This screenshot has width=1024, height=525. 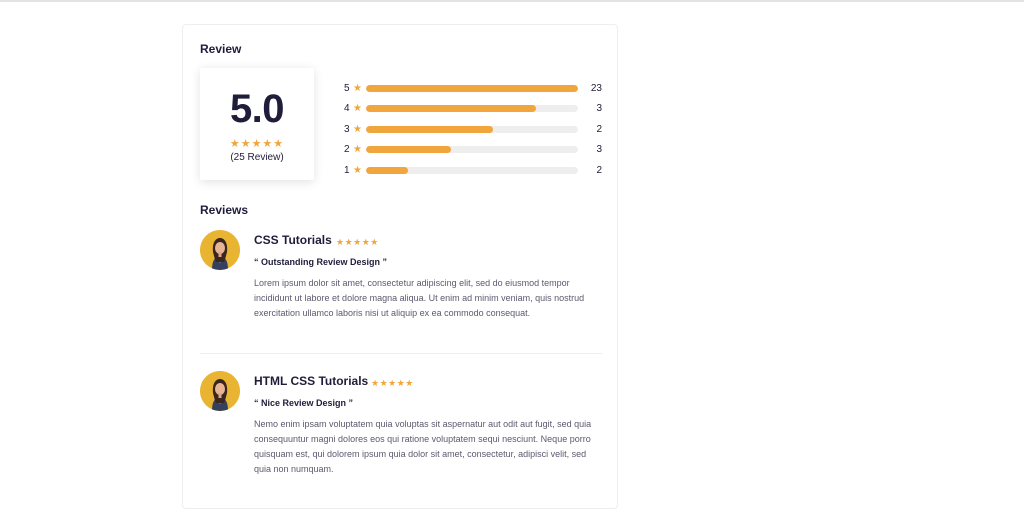 I want to click on average-score: 5.0, so click(x=257, y=109).